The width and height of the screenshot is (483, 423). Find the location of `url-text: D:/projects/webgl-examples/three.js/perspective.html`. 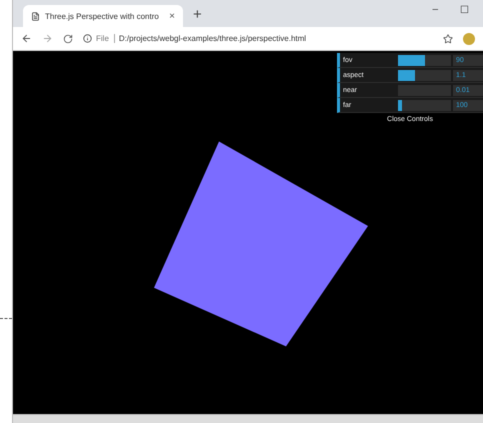

url-text: D:/projects/webgl-examples/three.js/perspective.html is located at coordinates (212, 38).